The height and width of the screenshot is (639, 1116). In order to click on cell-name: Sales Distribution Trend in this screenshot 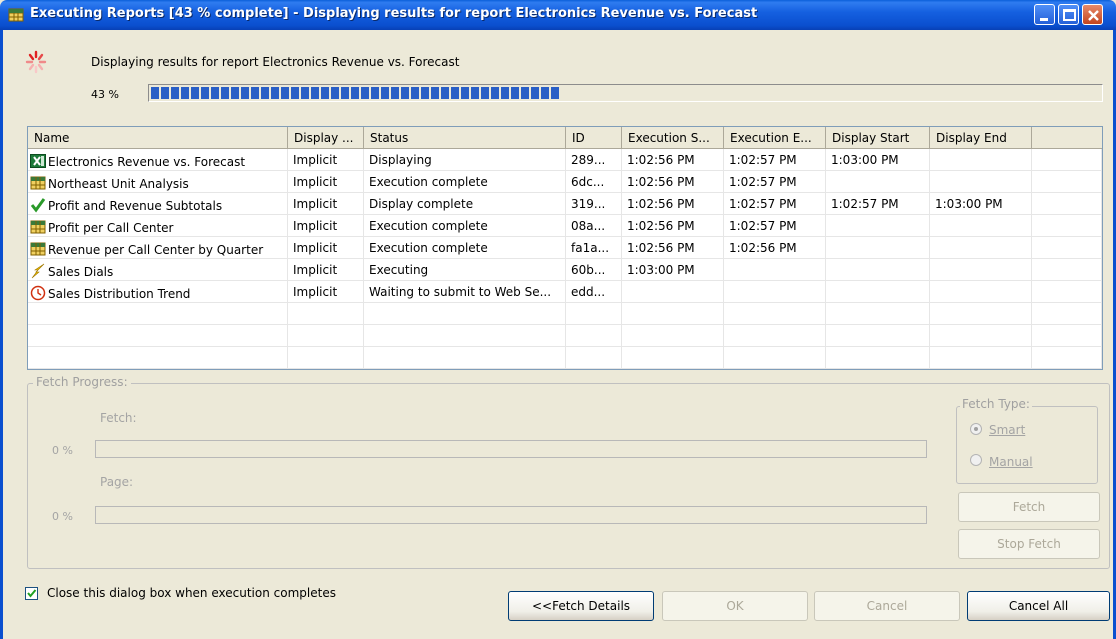, I will do `click(158, 292)`.